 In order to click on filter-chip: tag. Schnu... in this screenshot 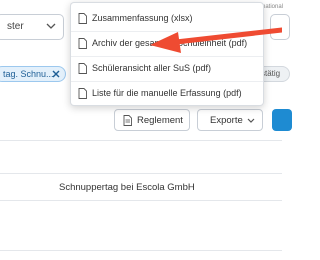, I will do `click(33, 74)`.